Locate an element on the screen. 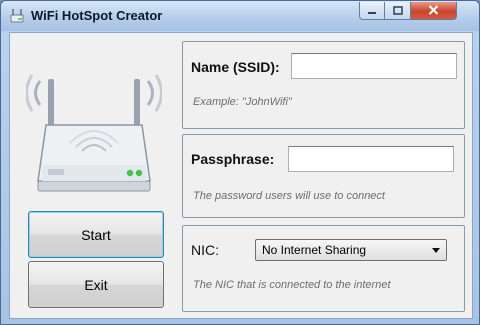 The image size is (480, 325). maximize-icon is located at coordinates (397, 11).